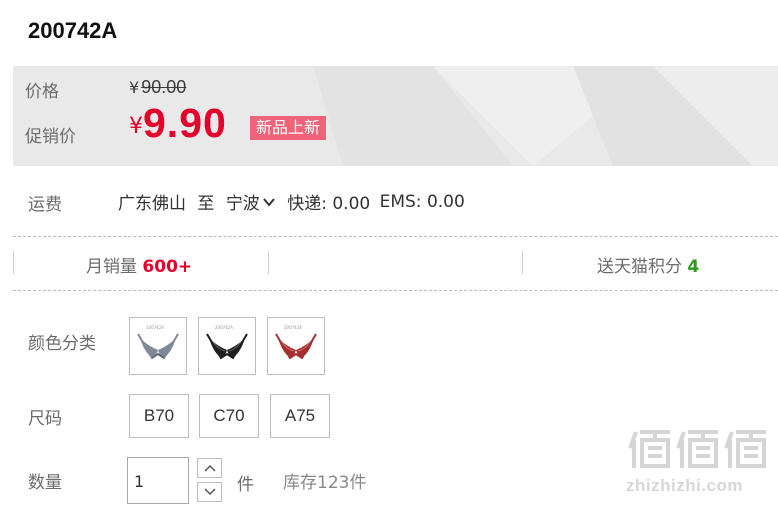 The width and height of the screenshot is (778, 505). Describe the element at coordinates (395, 236) in the screenshot. I see `divider-top` at that location.